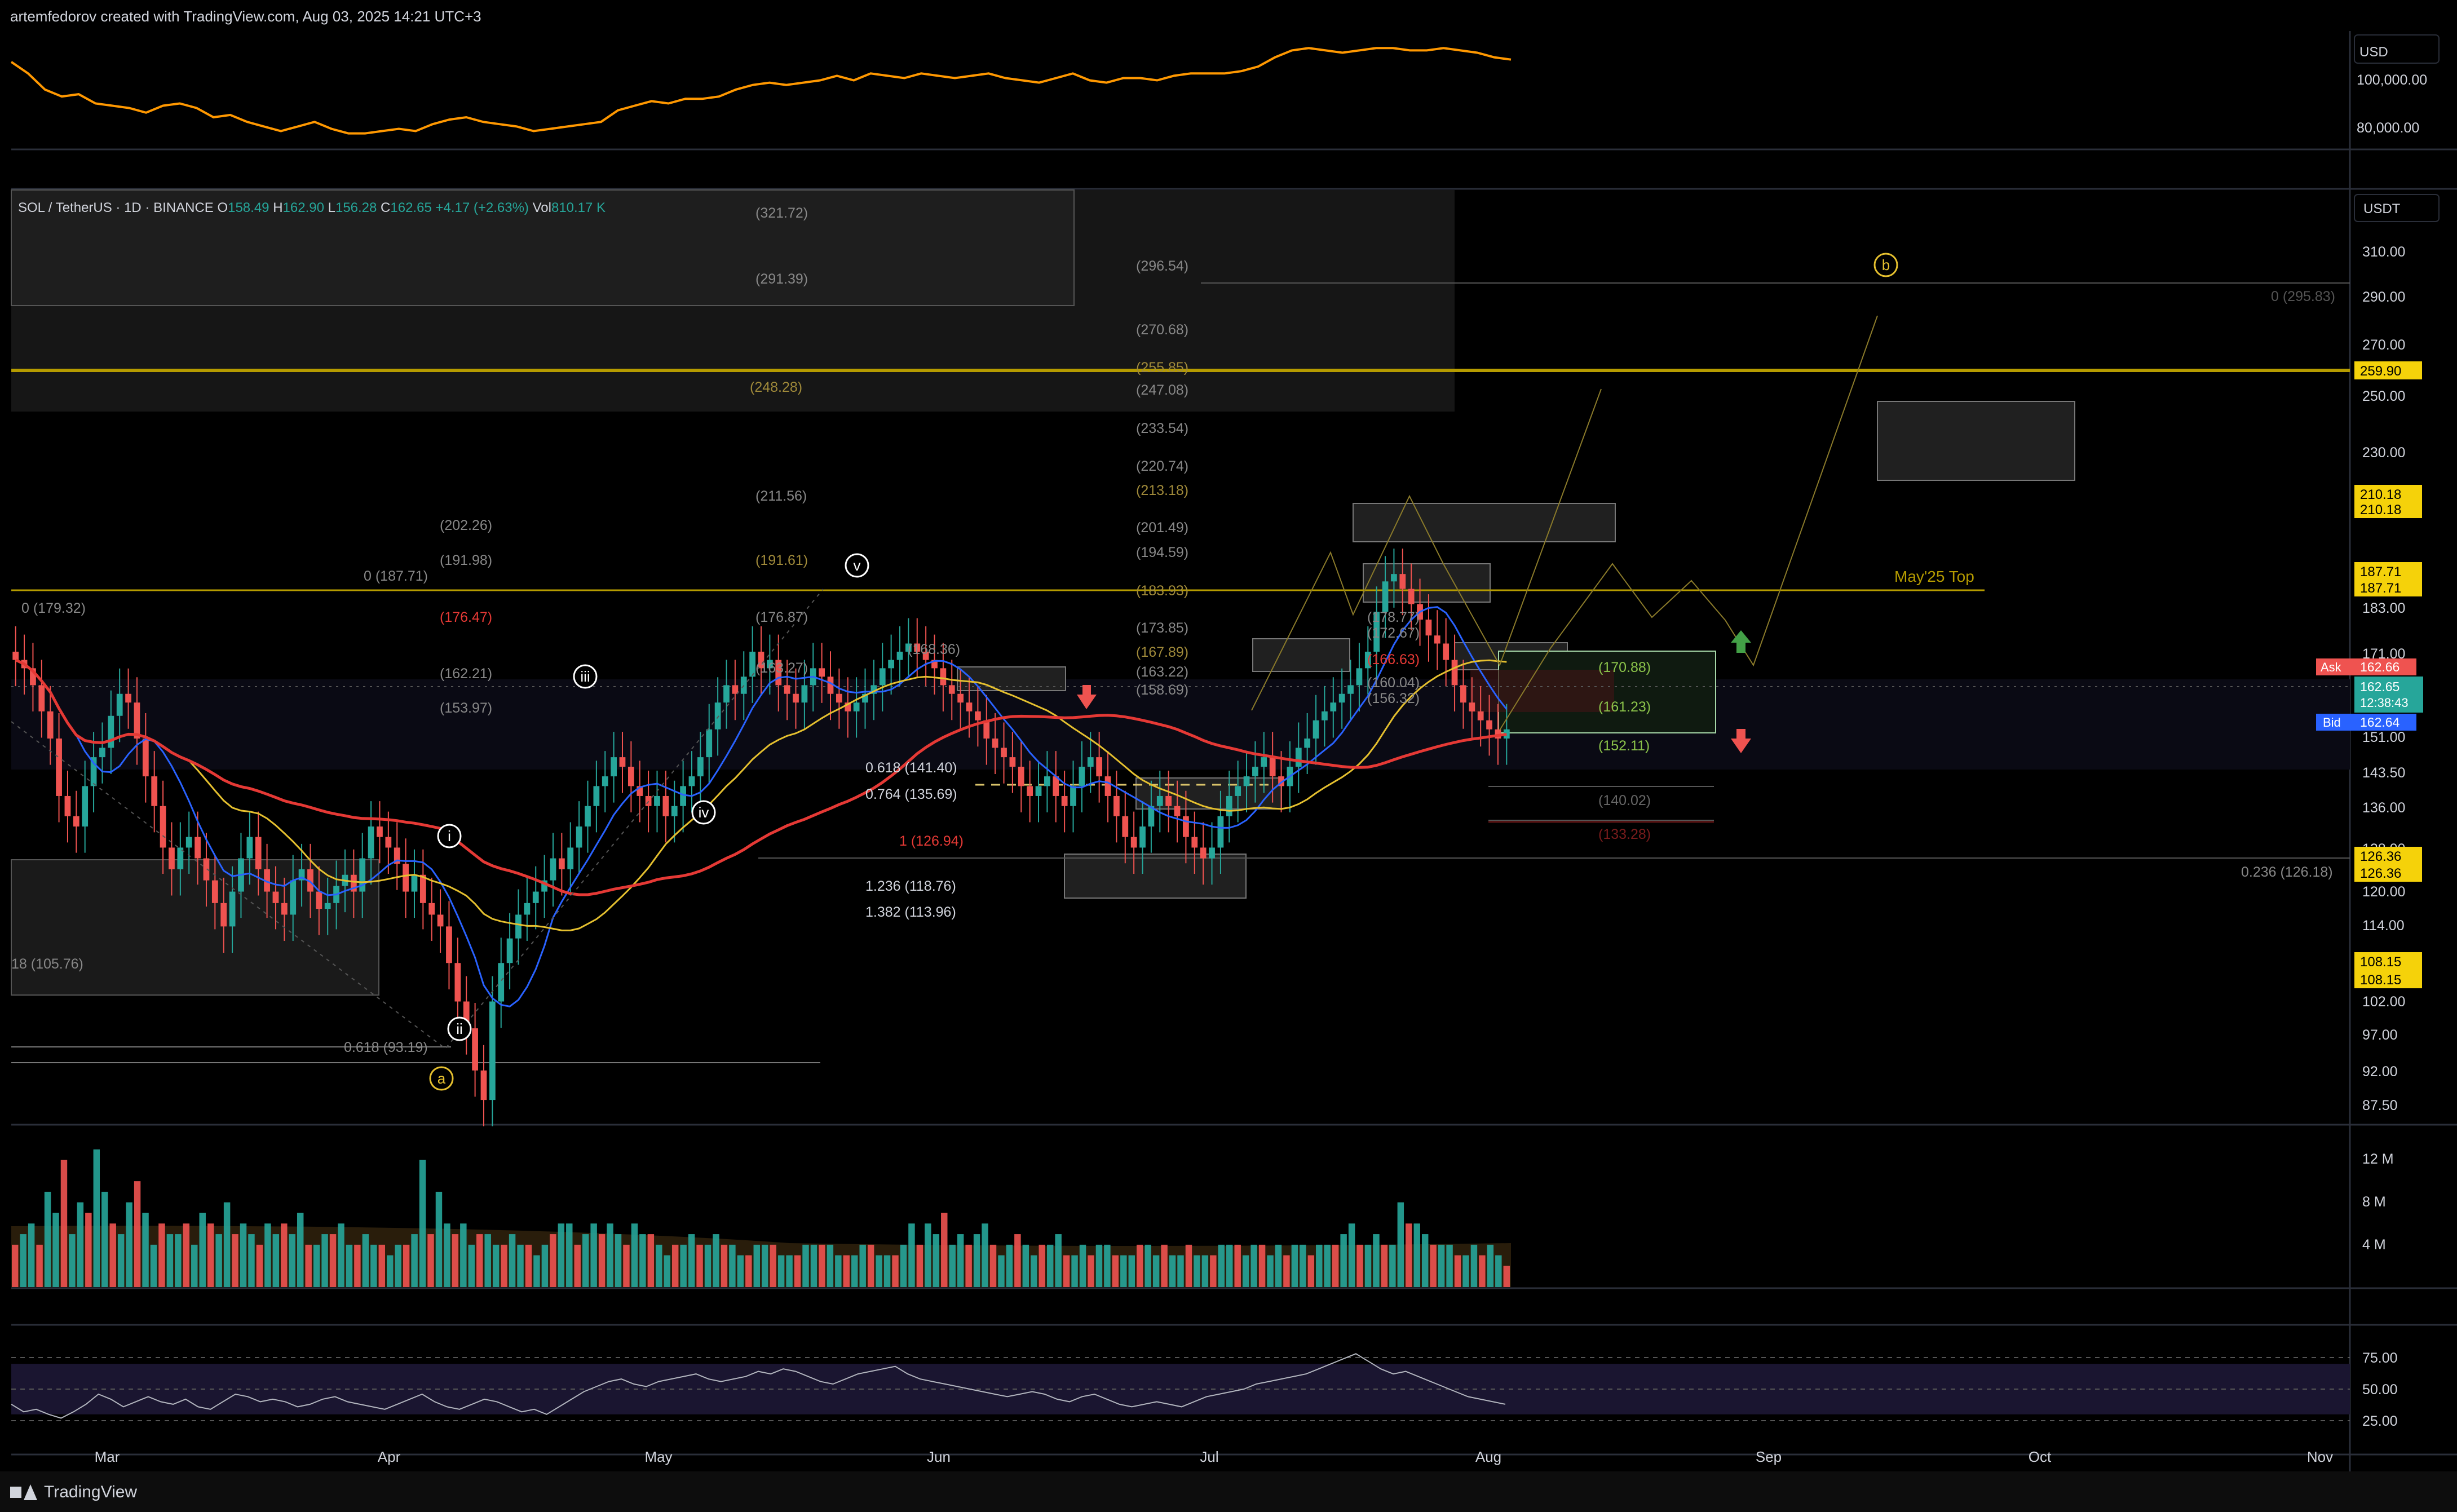  Describe the element at coordinates (2380, 856) in the screenshot. I see `price-tag-label: 126.36` at that location.